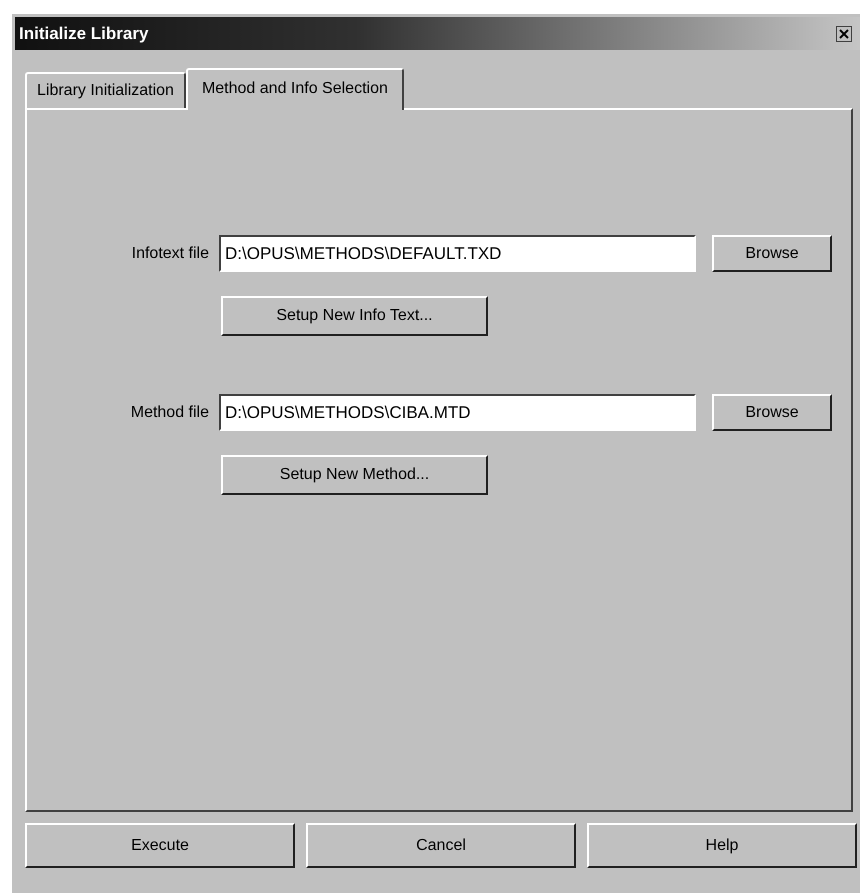 This screenshot has height=893, width=860. What do you see at coordinates (457, 412) in the screenshot?
I see `file-path-field: D:\OPUS\METHODS\CIBA.MTD` at bounding box center [457, 412].